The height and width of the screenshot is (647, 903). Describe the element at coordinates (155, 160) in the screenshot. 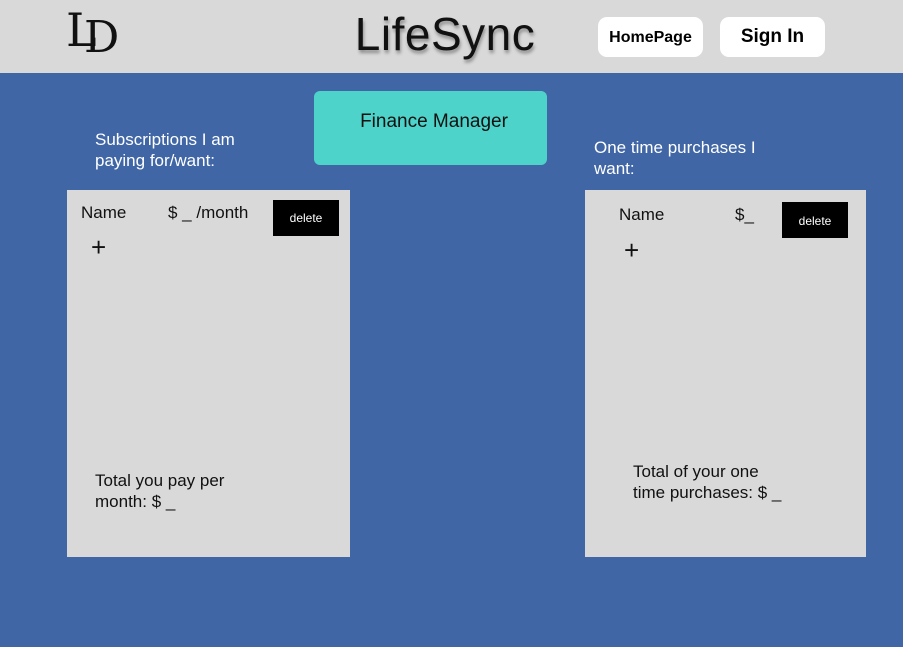

I see `subscriptions-heading-line2: paying for/want:` at that location.